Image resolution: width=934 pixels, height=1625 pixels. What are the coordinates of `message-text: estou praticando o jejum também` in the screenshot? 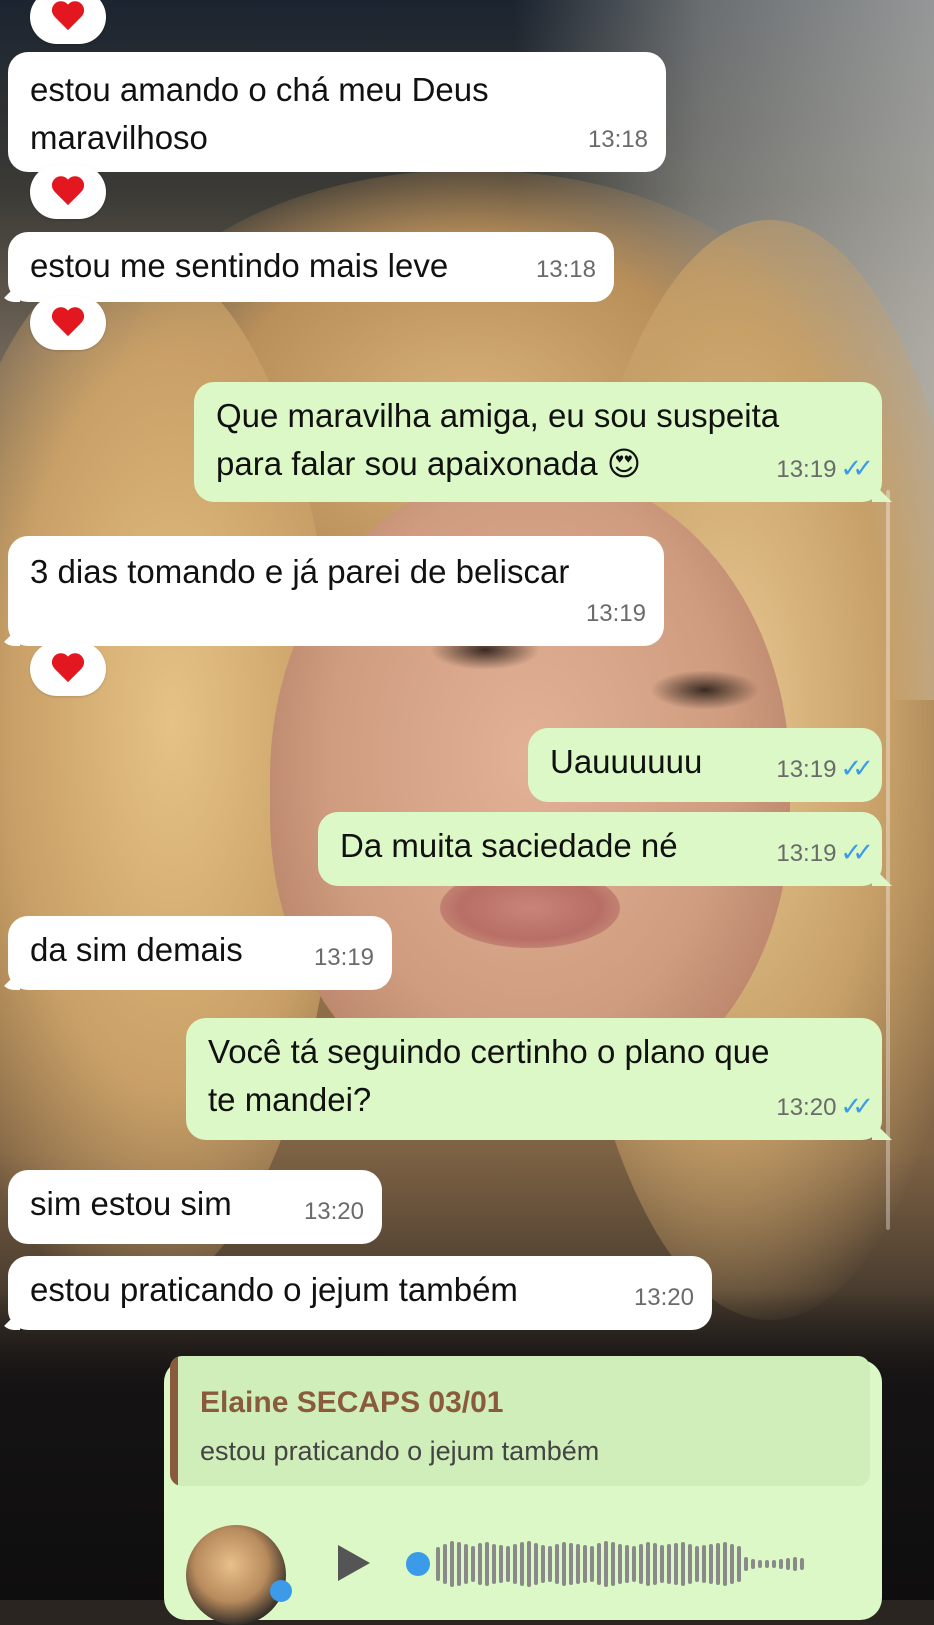 It's located at (274, 1289).